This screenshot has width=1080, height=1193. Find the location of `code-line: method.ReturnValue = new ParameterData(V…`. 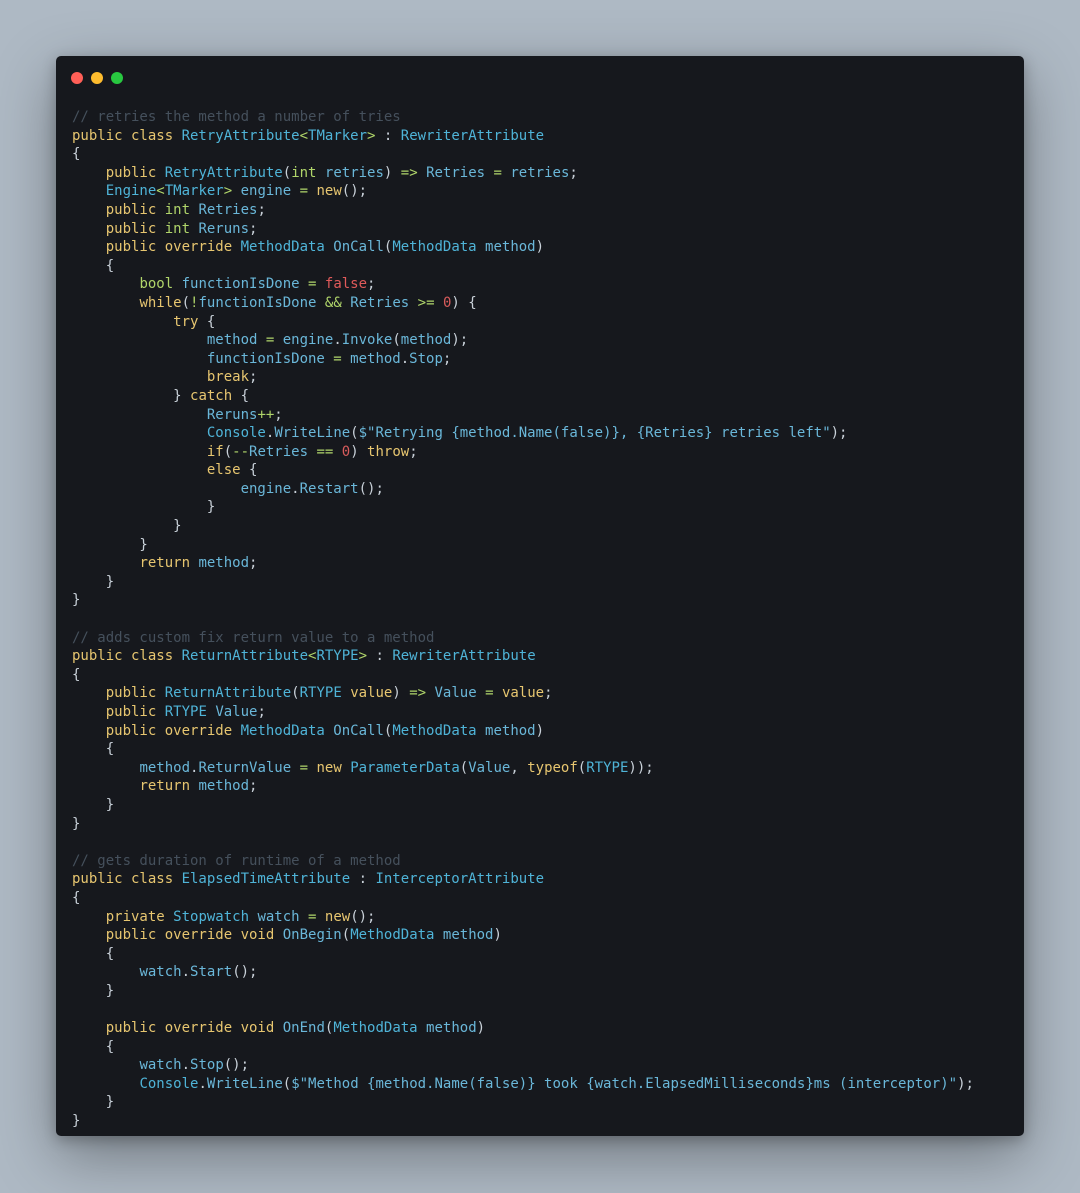

code-line: method.ReturnValue = new ParameterData(V… is located at coordinates (523, 768).